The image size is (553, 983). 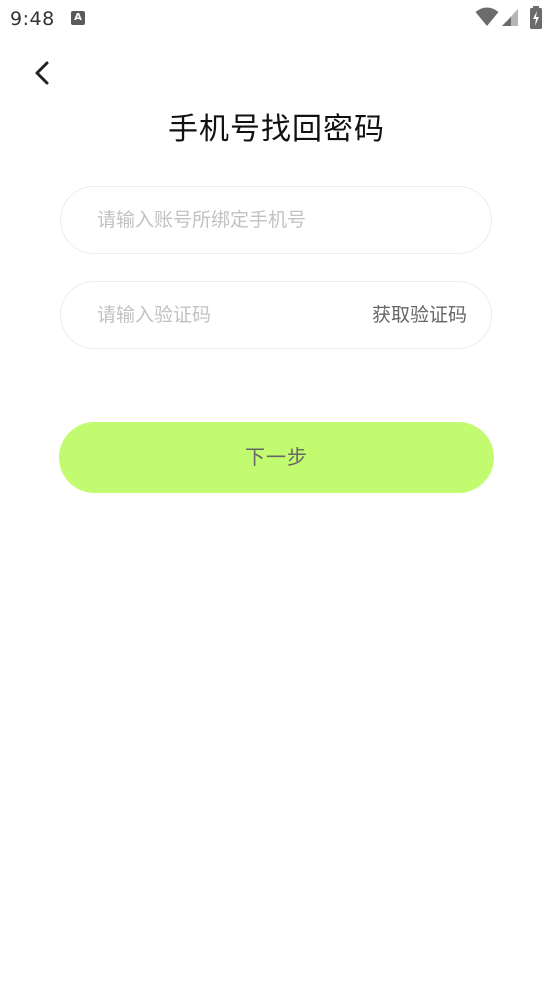 What do you see at coordinates (222, 315) in the screenshot?
I see `verification-code-input` at bounding box center [222, 315].